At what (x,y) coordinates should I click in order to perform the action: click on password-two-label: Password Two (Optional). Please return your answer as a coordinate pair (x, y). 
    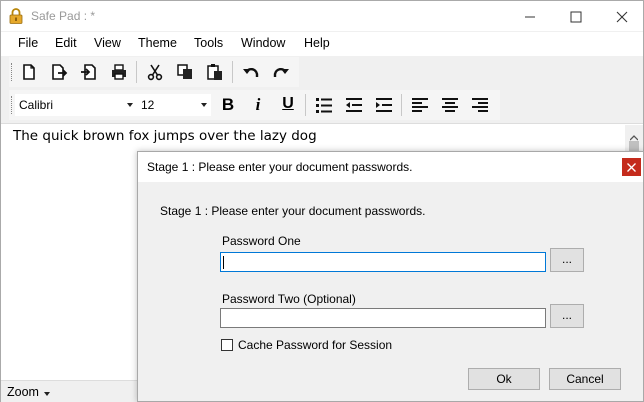
    Looking at the image, I should click on (289, 299).